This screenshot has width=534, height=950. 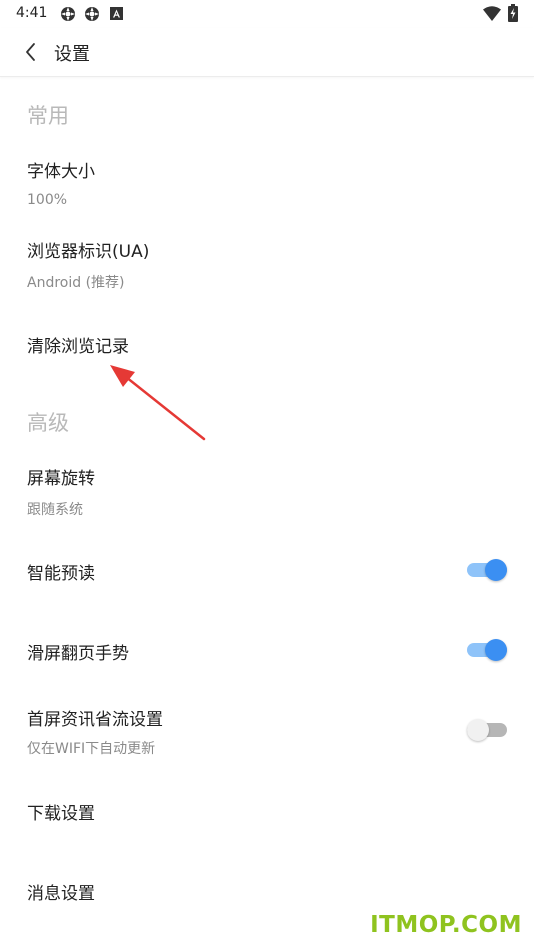 What do you see at coordinates (267, 730) in the screenshot?
I see `setting-data-saver: 首屏资讯省流设置 仅在WIFI下自动更新` at bounding box center [267, 730].